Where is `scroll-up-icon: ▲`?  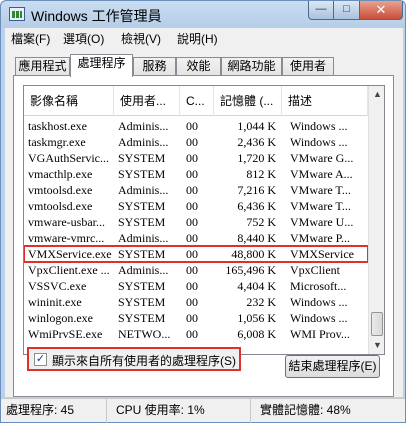 scroll-up-icon: ▲ is located at coordinates (376, 94).